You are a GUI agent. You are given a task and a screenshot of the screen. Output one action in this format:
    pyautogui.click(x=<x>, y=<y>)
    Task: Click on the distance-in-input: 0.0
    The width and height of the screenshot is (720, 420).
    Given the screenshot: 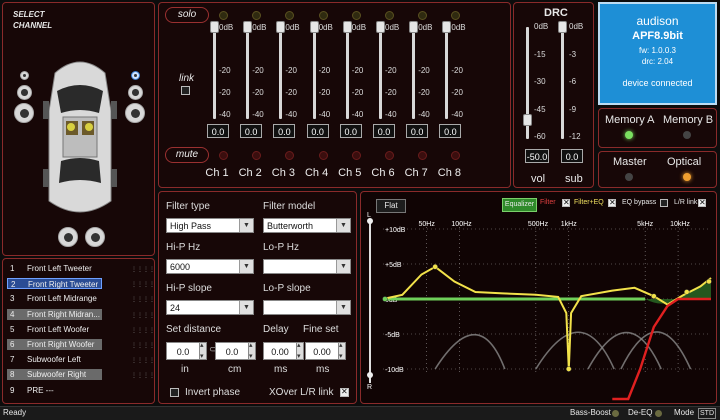 What is the action you would take?
    pyautogui.click(x=183, y=351)
    